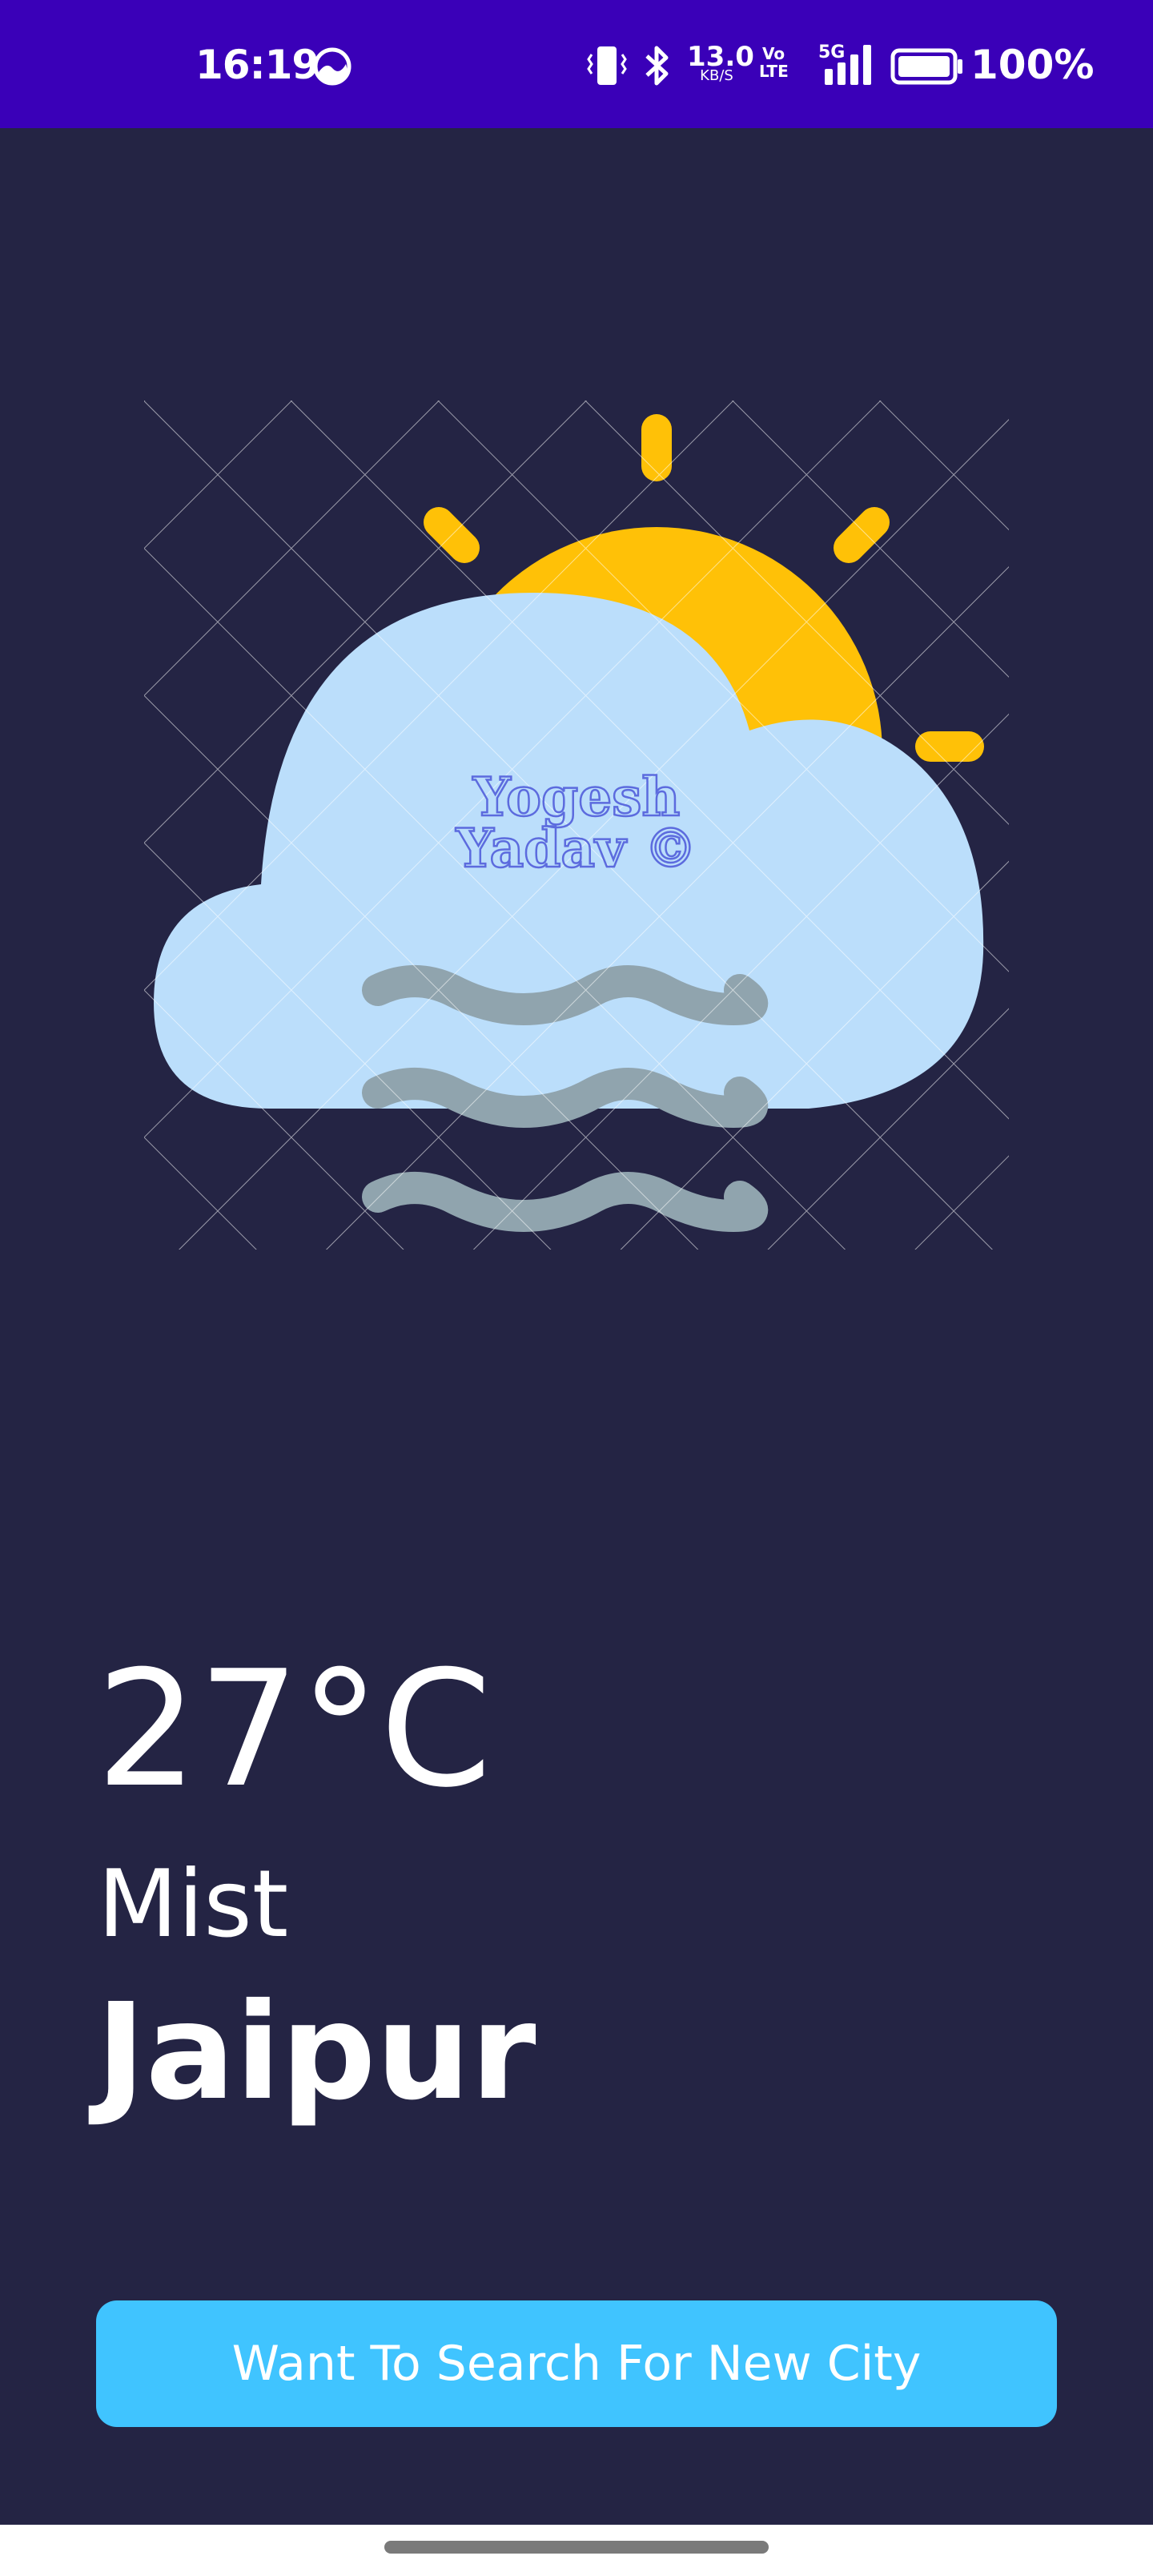 The height and width of the screenshot is (2576, 1153). I want to click on network-speed: 13.0 KB/S, so click(721, 62).